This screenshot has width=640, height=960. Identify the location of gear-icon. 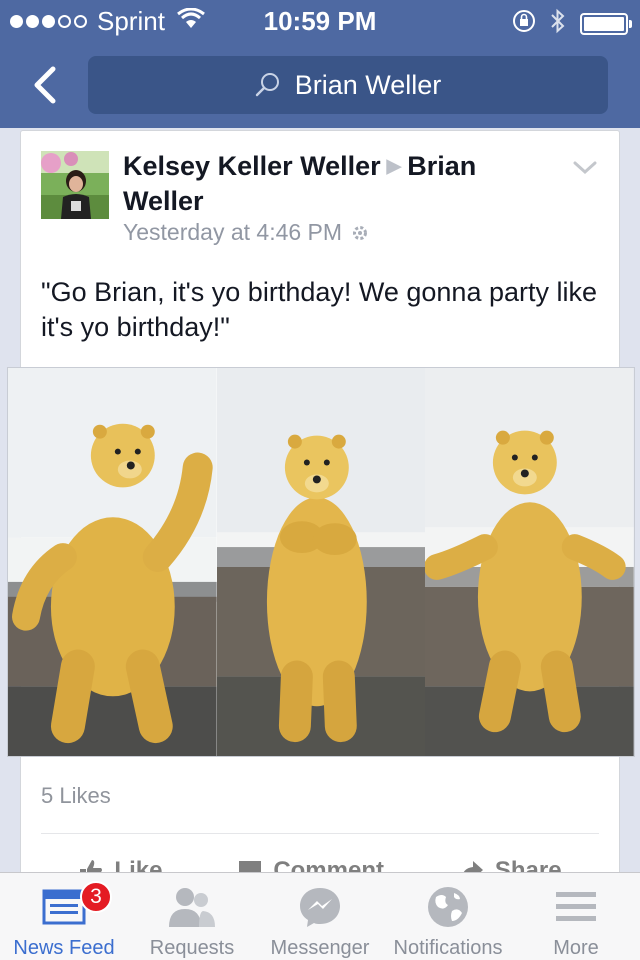
(360, 232).